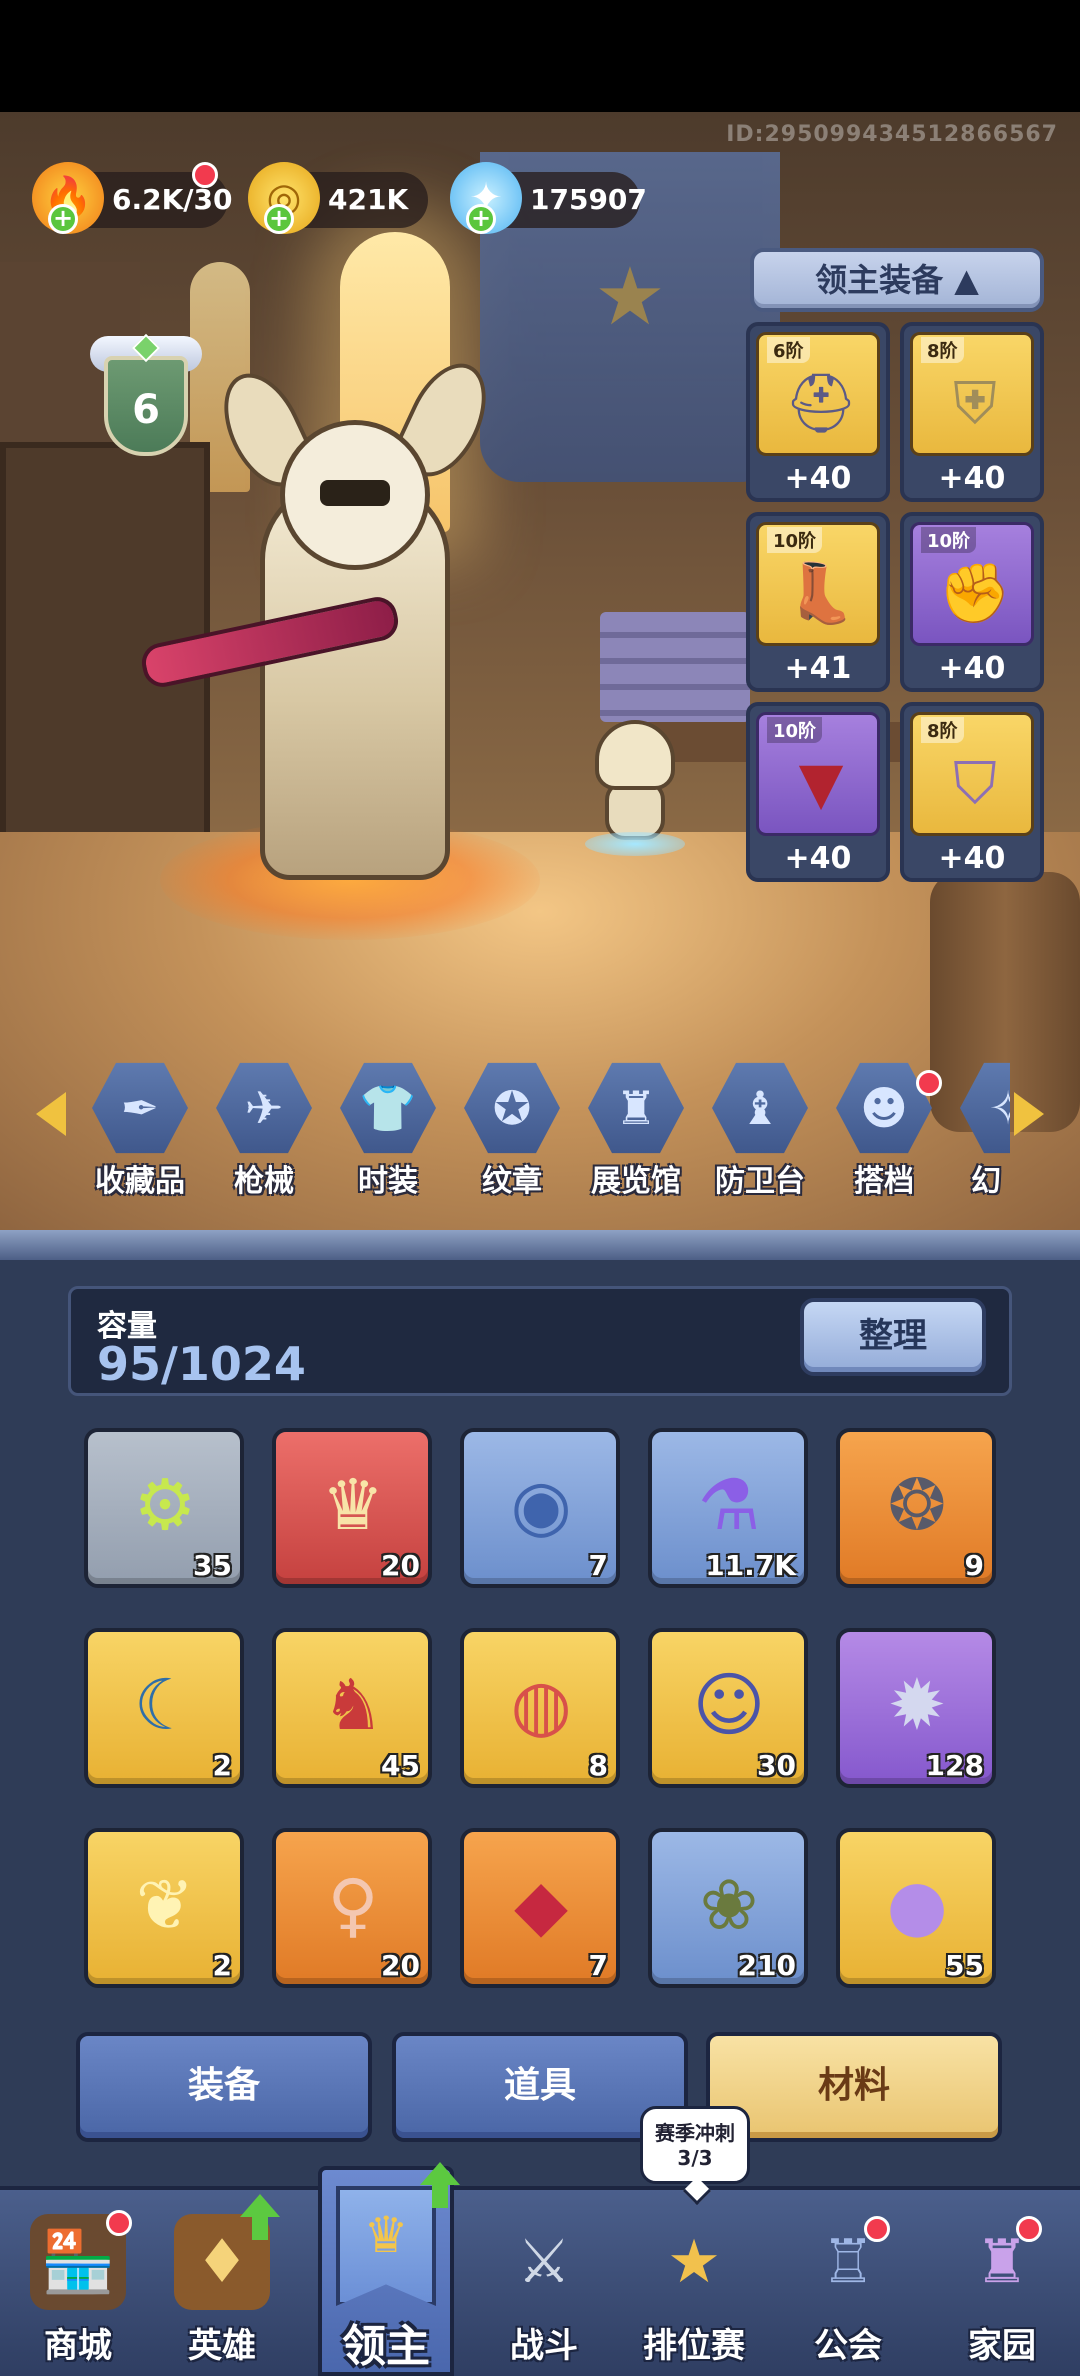 Image resolution: width=1080 pixels, height=2376 pixels. Describe the element at coordinates (388, 1181) in the screenshot. I see `category-label: 时装` at that location.